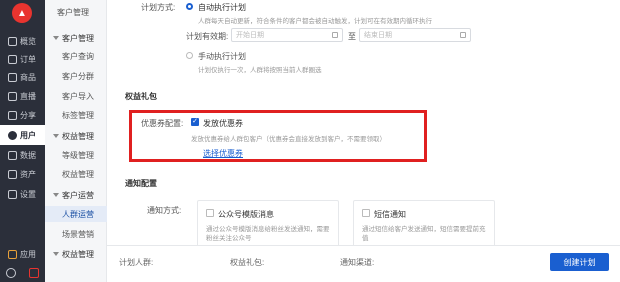  I want to click on rail-label: 应用, so click(28, 254).